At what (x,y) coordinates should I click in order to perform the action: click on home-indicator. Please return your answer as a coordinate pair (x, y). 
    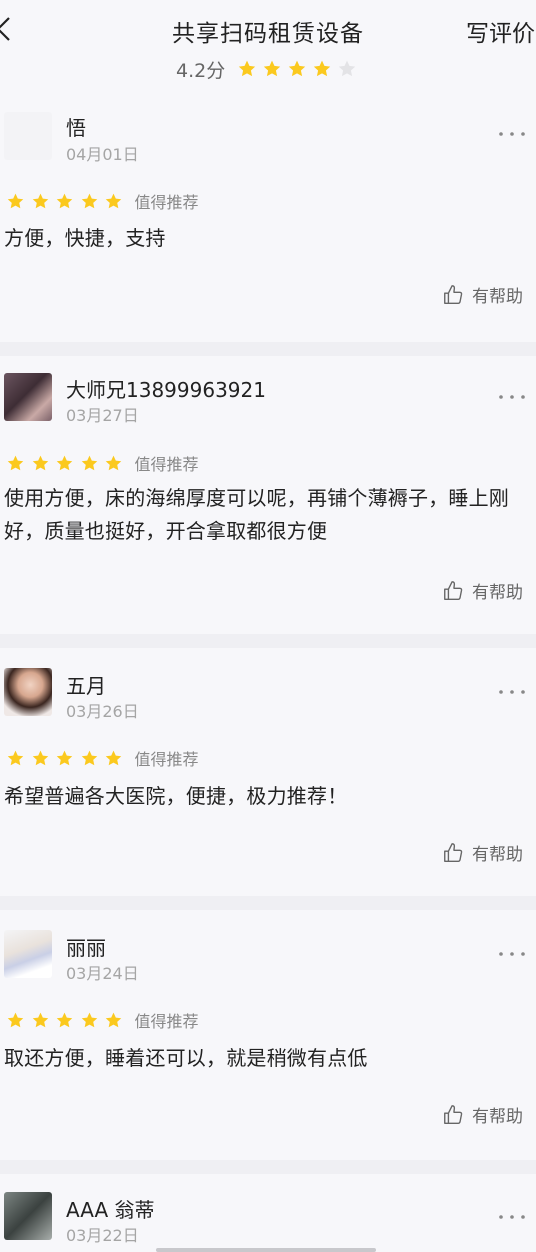
    Looking at the image, I should click on (266, 1250).